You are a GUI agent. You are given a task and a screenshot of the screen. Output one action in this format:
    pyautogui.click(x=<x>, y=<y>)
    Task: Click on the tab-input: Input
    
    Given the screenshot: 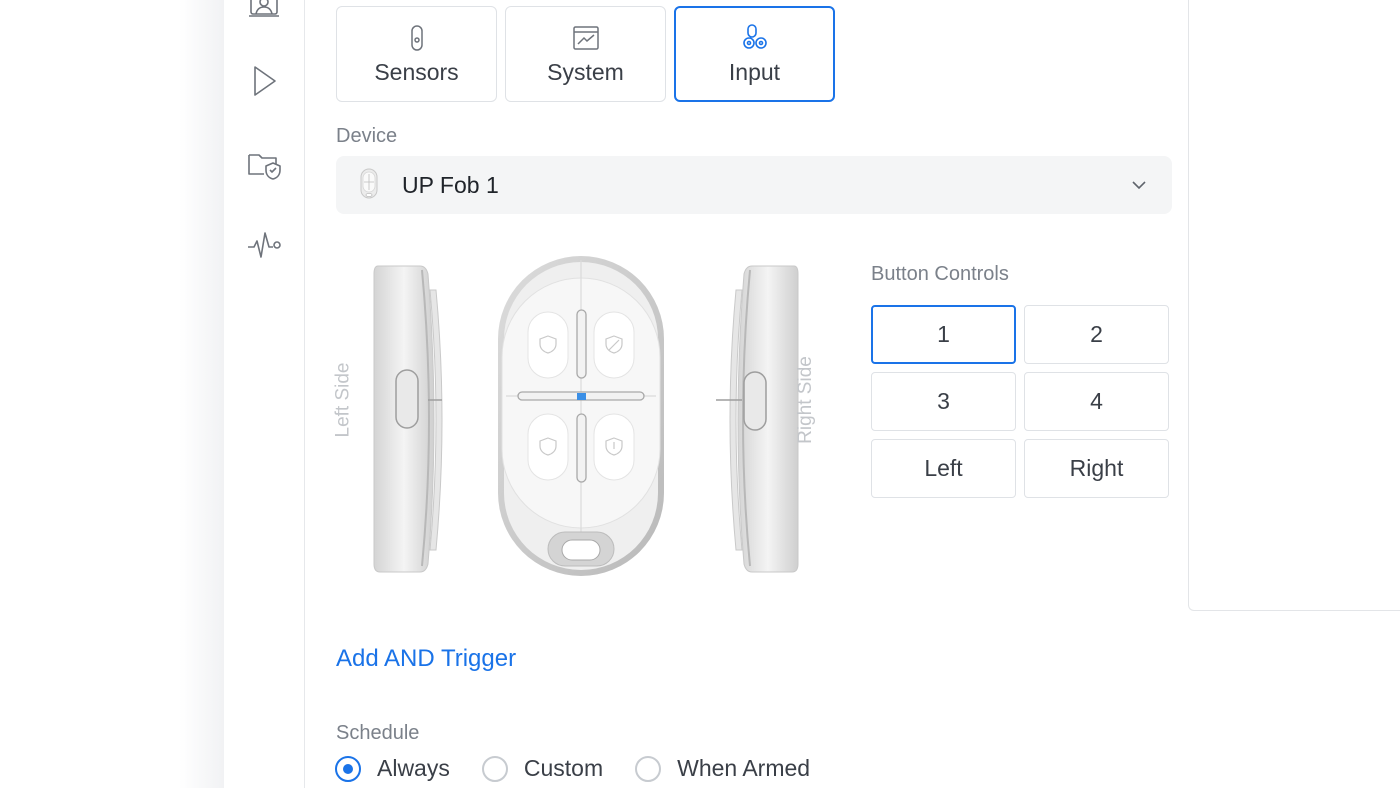 What is the action you would take?
    pyautogui.click(x=754, y=54)
    